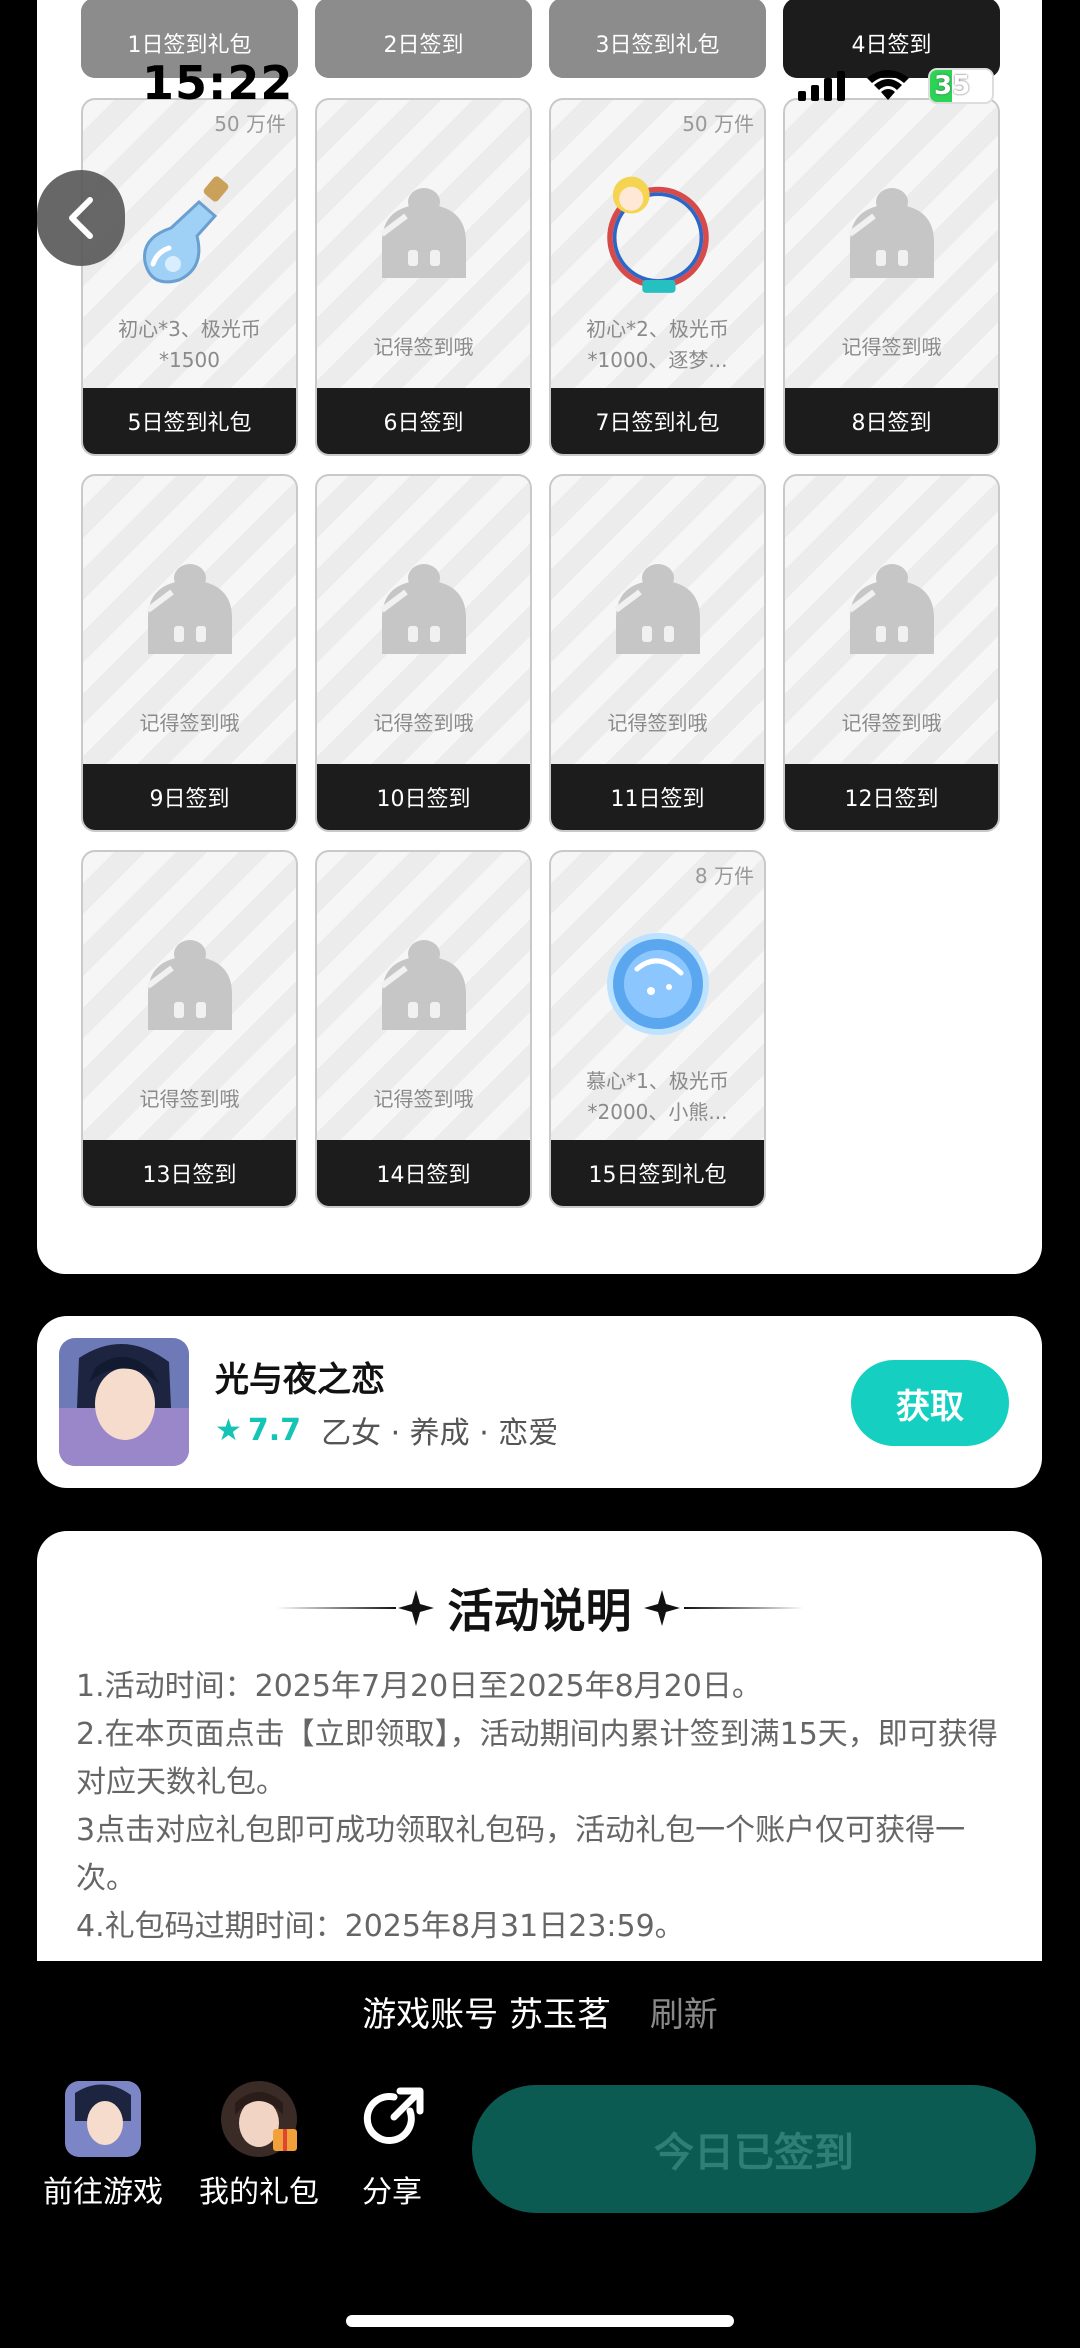 This screenshot has height=2348, width=1080. I want to click on game-avatar, so click(103, 2119).